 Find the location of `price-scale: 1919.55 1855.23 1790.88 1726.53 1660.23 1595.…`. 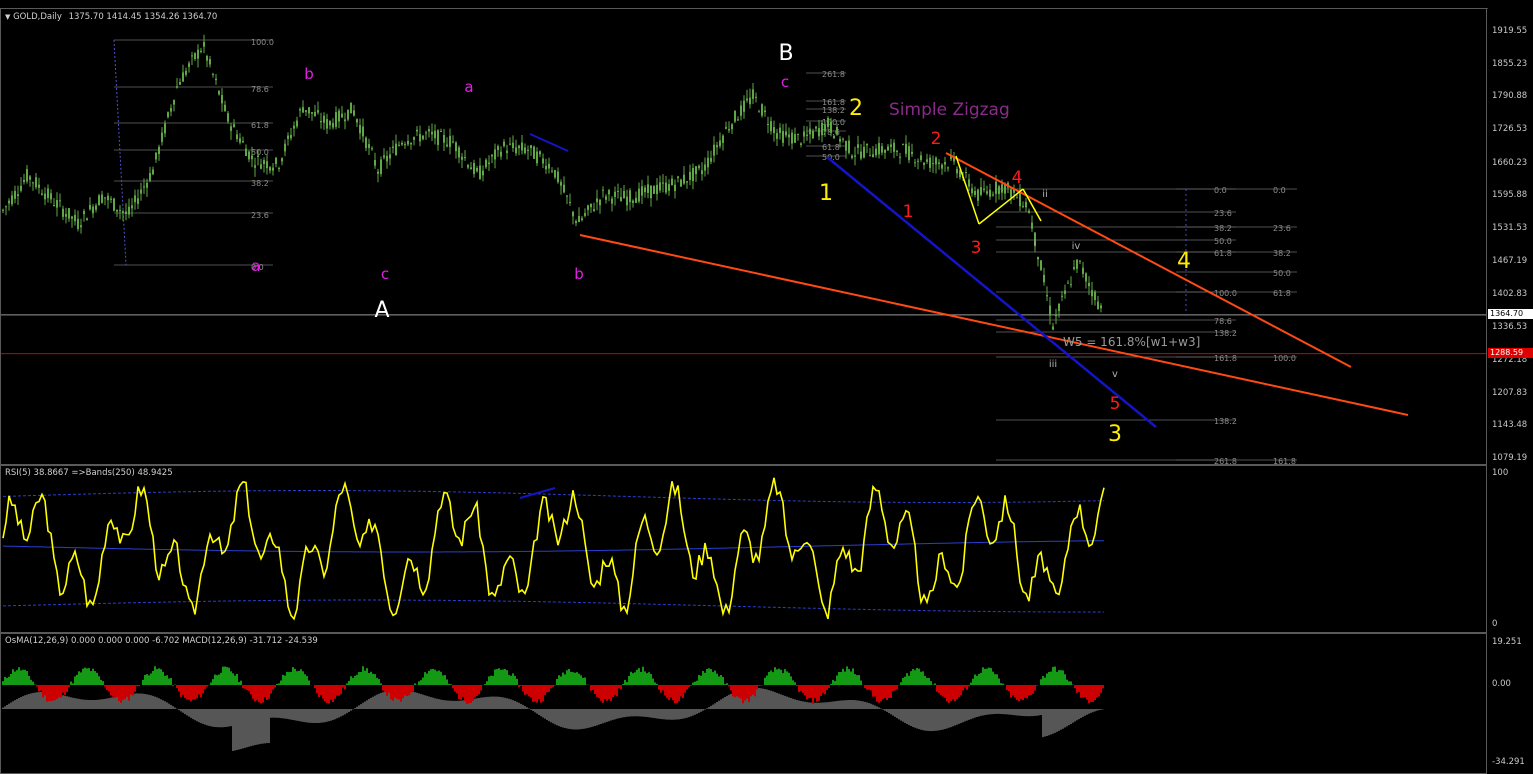

price-scale: 1919.55 1855.23 1790.88 1726.53 1660.23 1595.… is located at coordinates (1510, 236).